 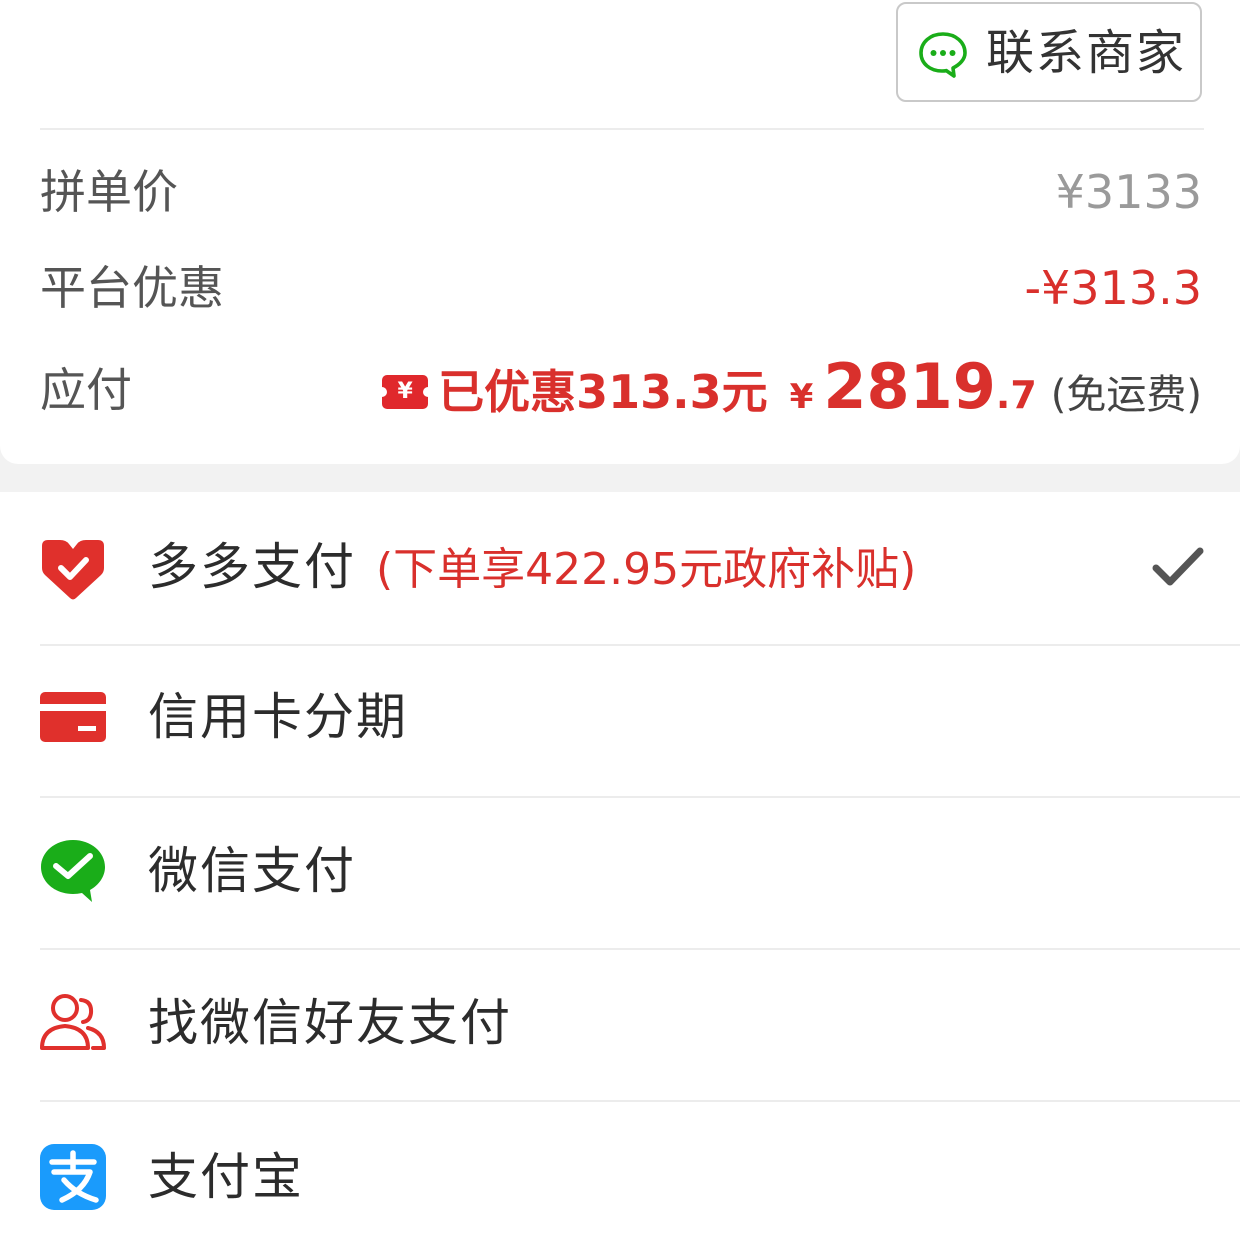 I want to click on payment-method-credit-card: 信用卡分期, so click(x=620, y=721).